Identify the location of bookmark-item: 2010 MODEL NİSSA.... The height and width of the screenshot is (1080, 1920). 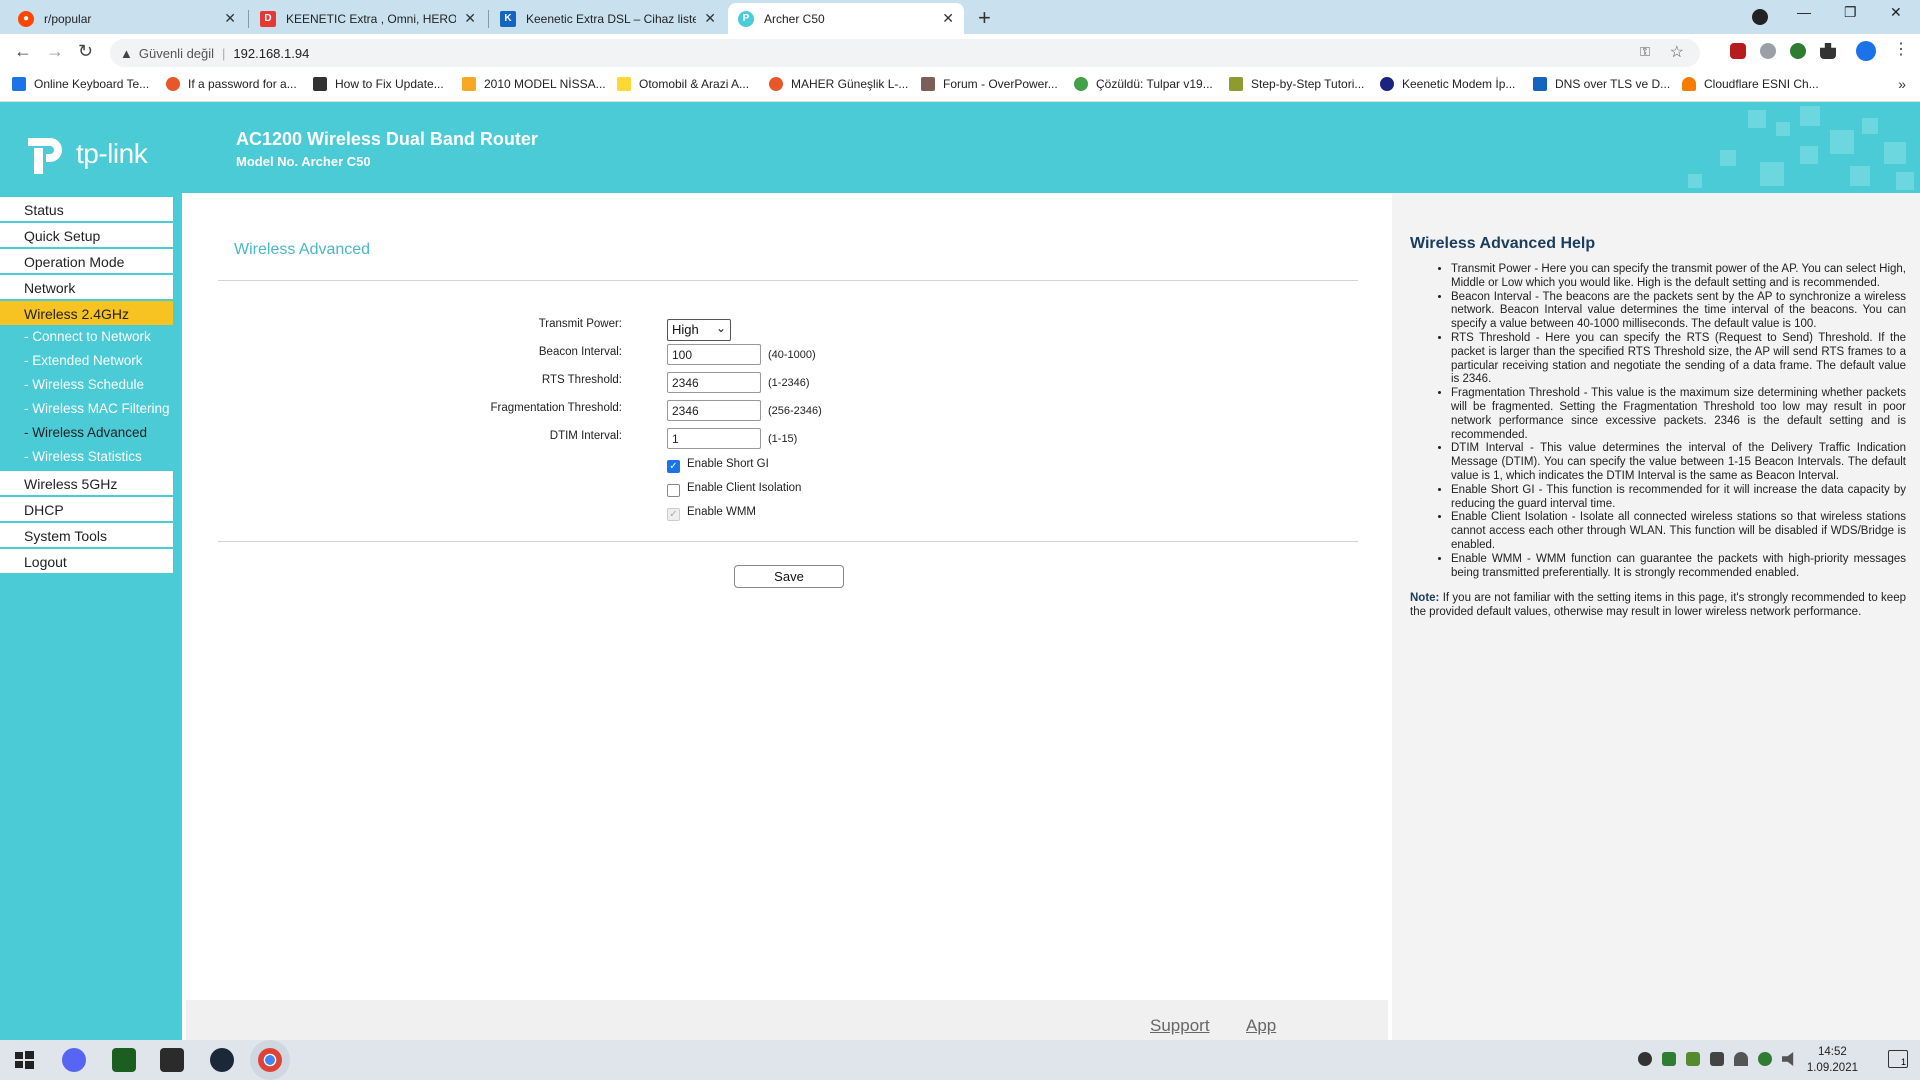
(534, 84).